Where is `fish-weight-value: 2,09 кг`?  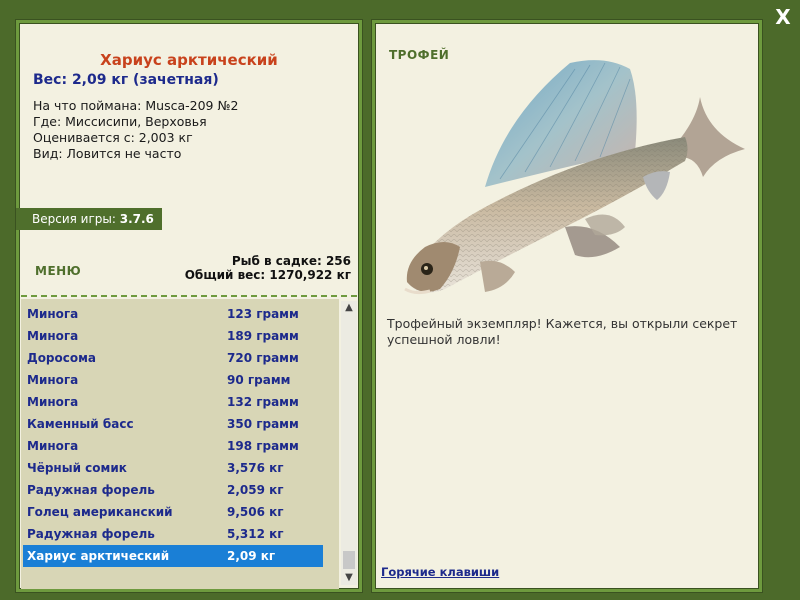 fish-weight-value: 2,09 кг is located at coordinates (251, 556).